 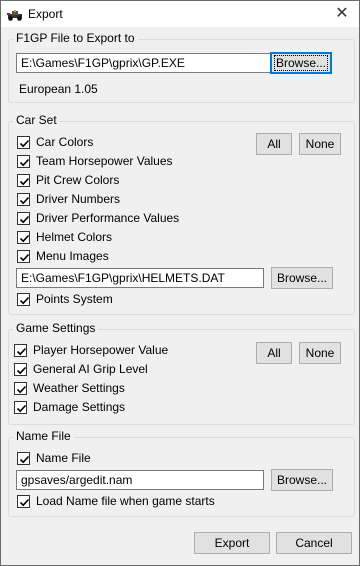 I want to click on player-horsepower-checkbox: Player Horsepower Value, so click(x=91, y=350).